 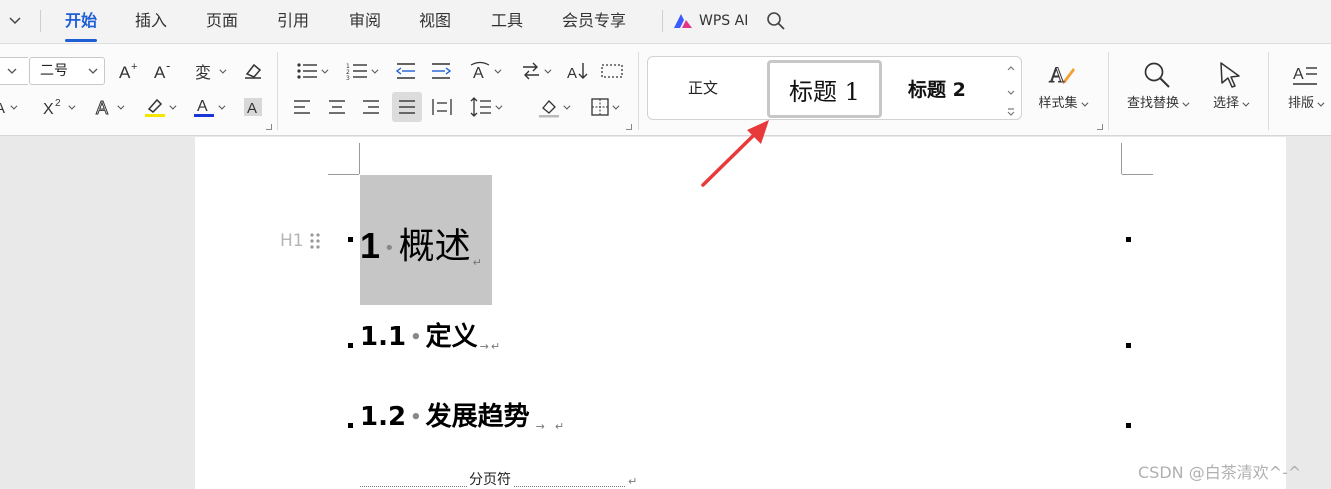 I want to click on heading-level-label: H1, so click(x=292, y=241).